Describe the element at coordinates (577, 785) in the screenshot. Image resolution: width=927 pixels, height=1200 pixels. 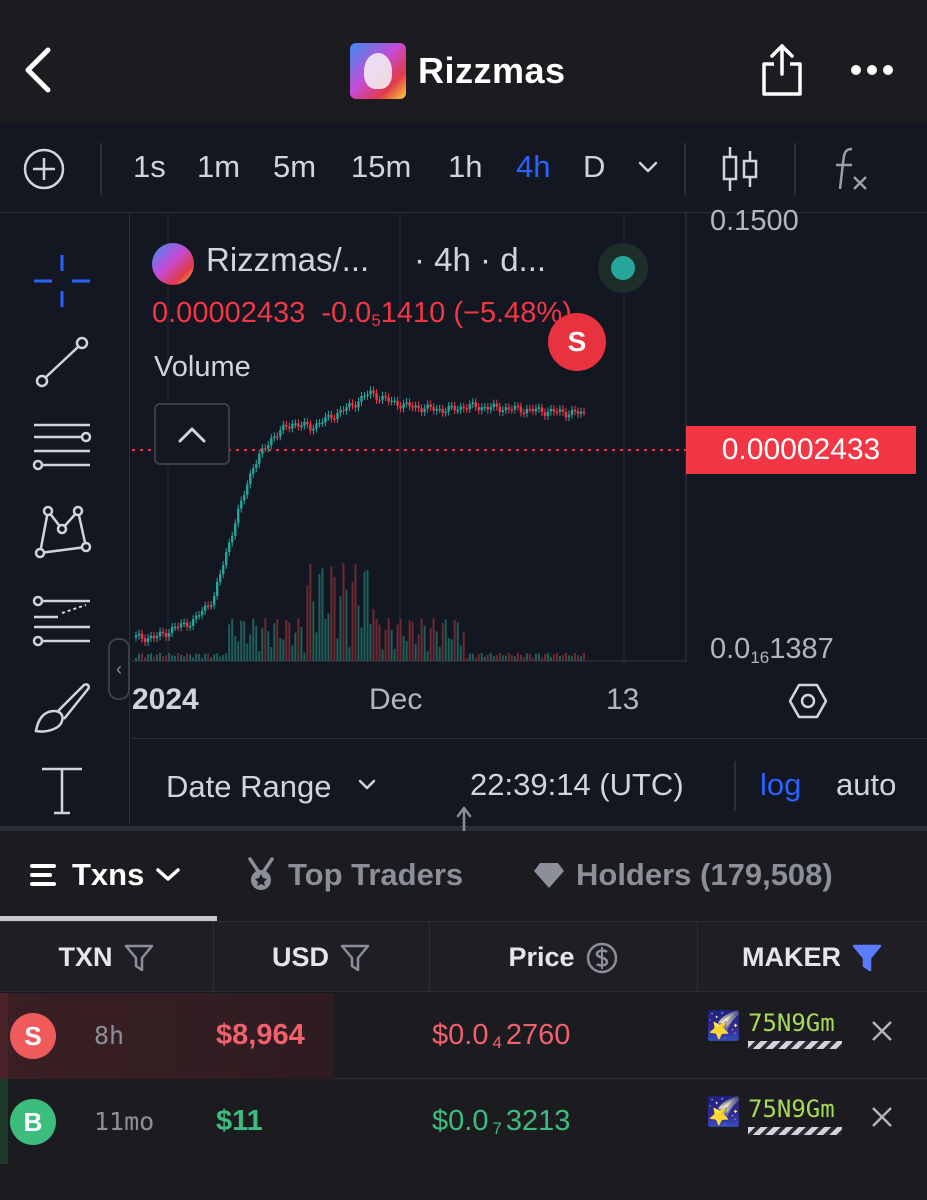
I see `utc-clock: 22:39:14 (UTC)` at that location.